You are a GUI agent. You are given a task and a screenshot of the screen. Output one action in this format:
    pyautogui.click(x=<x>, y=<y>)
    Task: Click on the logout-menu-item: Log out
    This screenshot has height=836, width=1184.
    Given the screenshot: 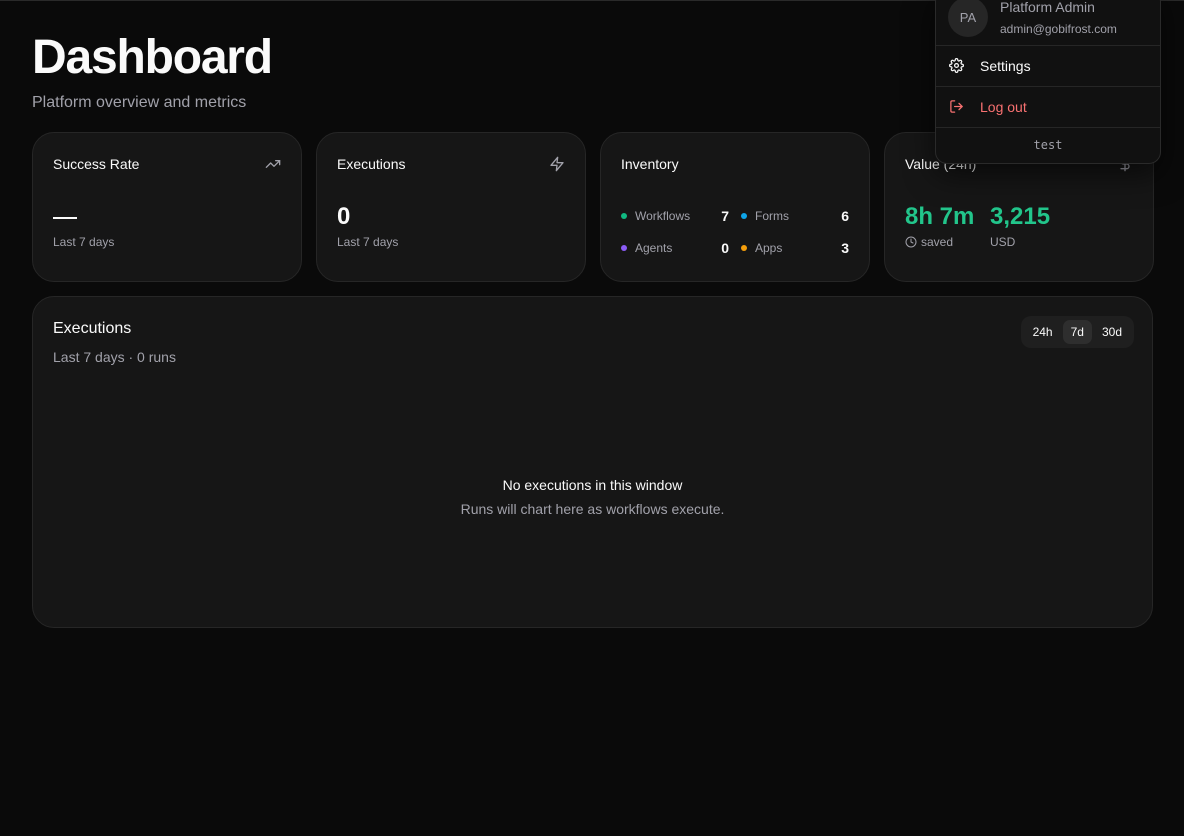 What is the action you would take?
    pyautogui.click(x=1048, y=107)
    